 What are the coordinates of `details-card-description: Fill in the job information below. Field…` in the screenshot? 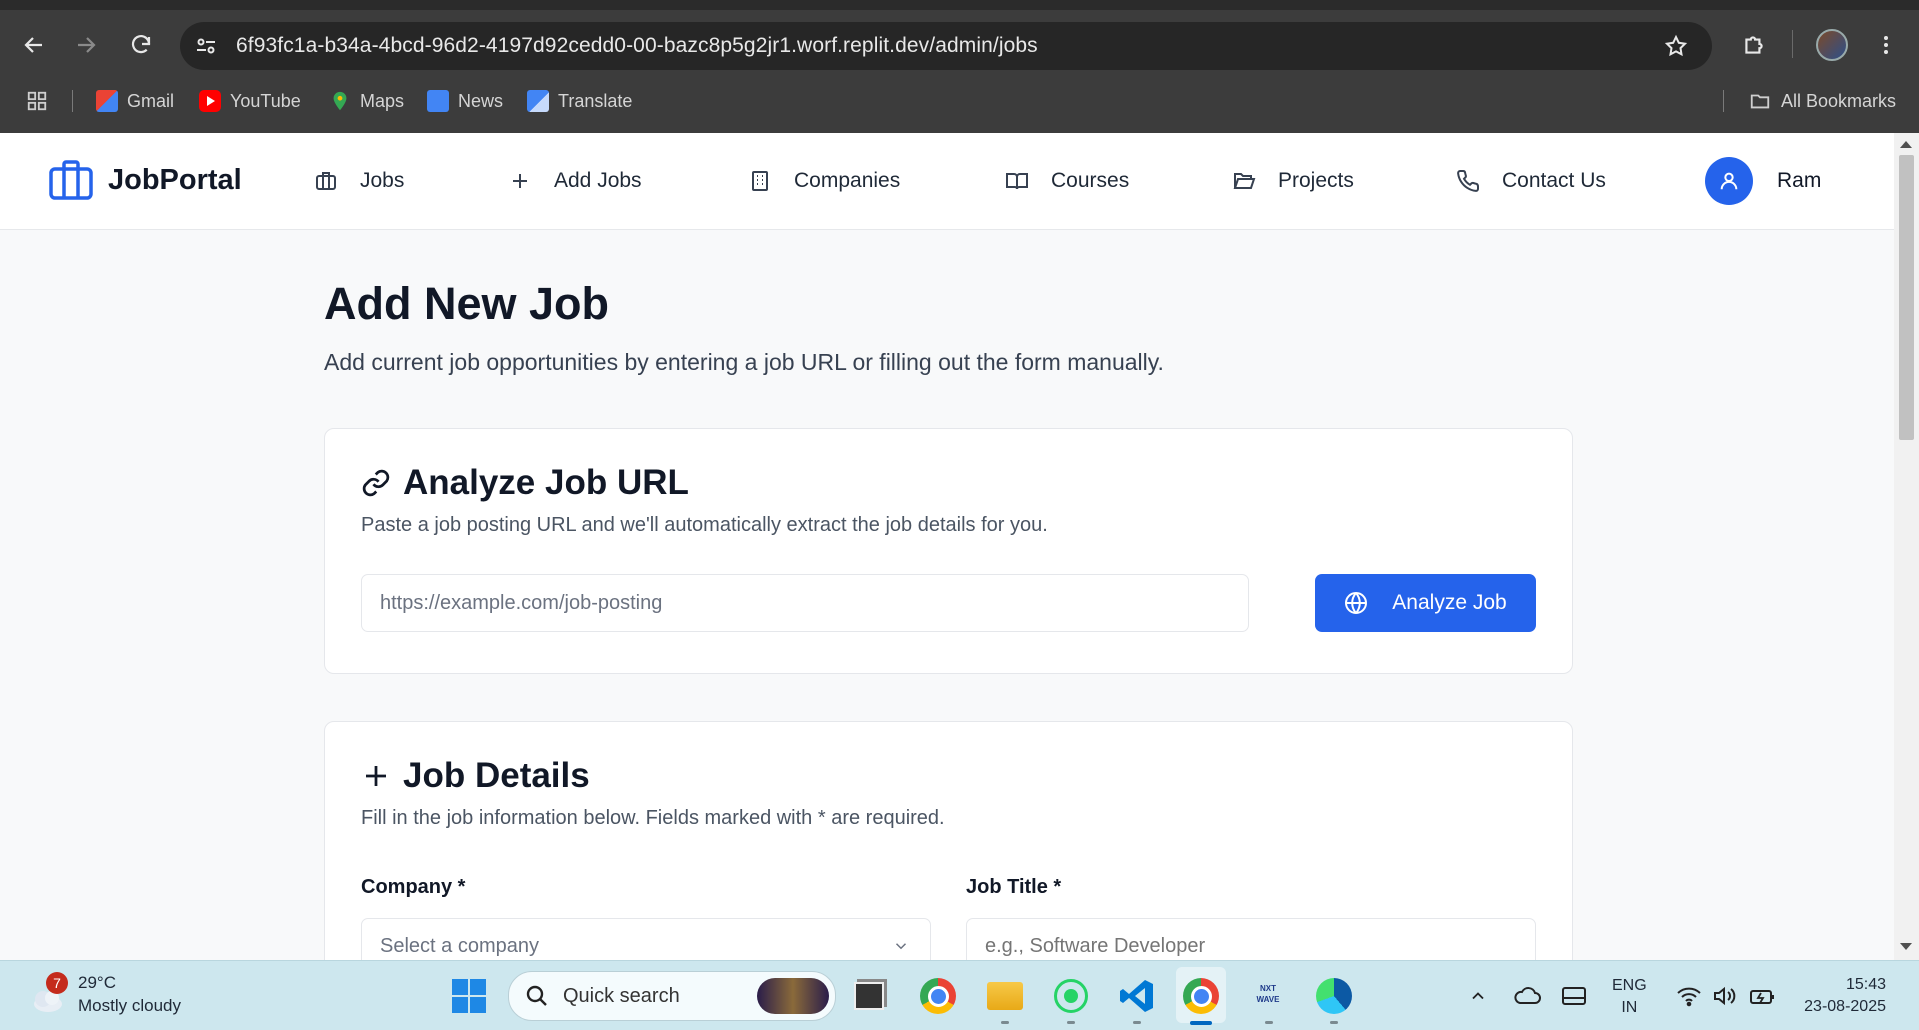 It's located at (653, 818).